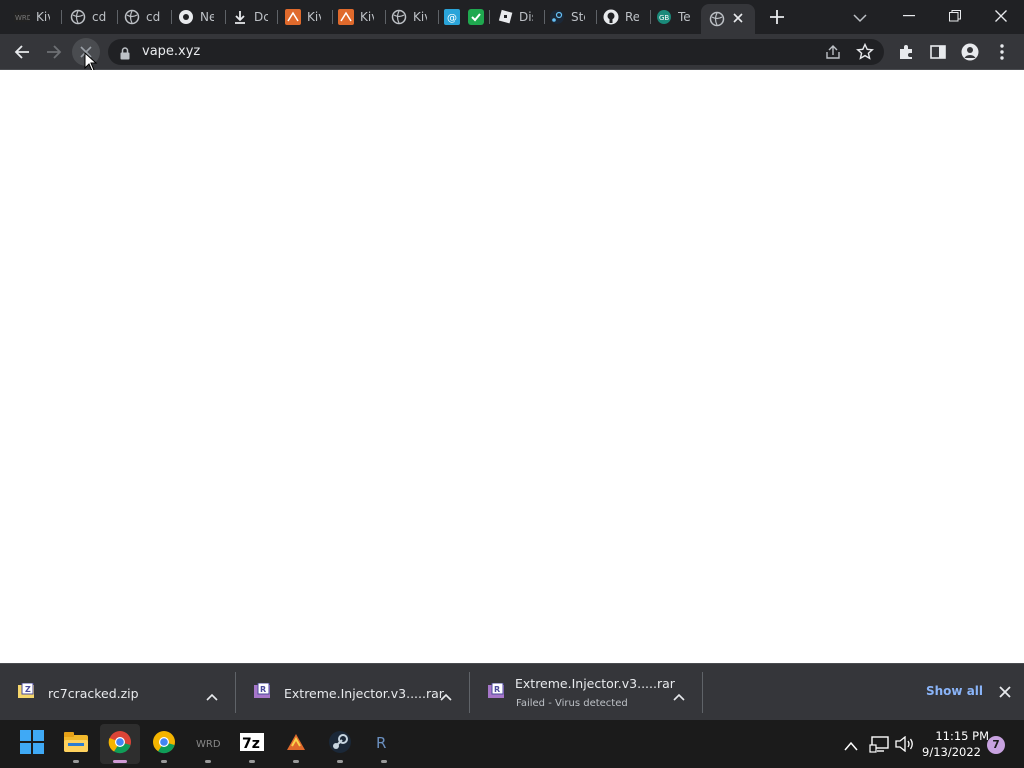  Describe the element at coordinates (879, 746) in the screenshot. I see `network-icon` at that location.